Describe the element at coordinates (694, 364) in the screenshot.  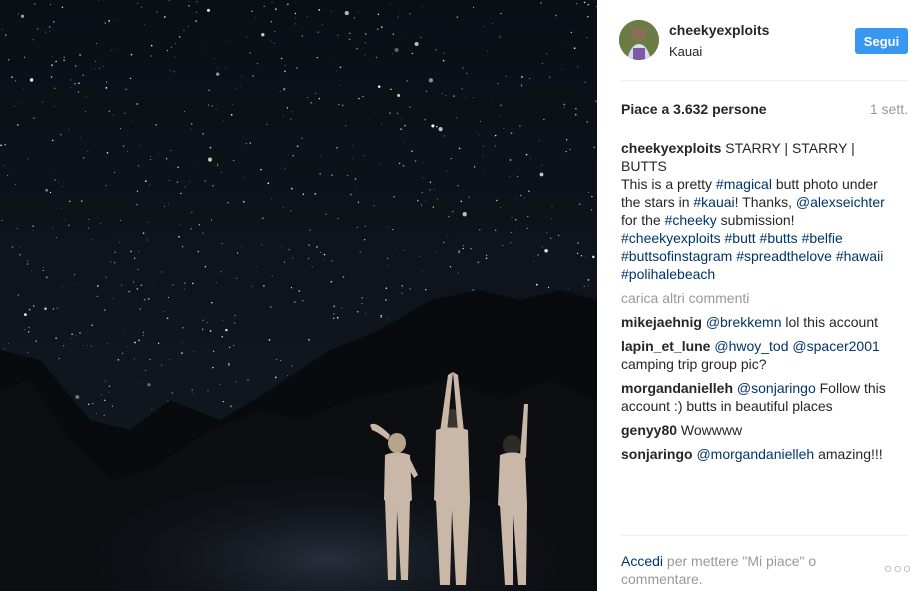
I see `comment-text: camping trip group pic?` at that location.